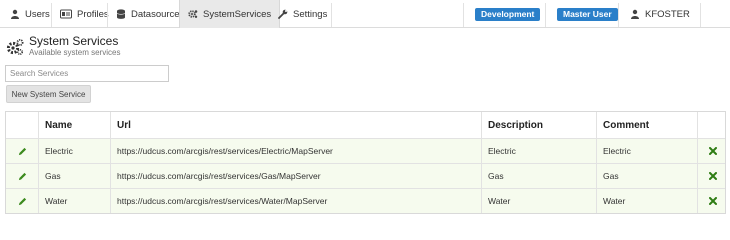 Image resolution: width=730 pixels, height=240 pixels. What do you see at coordinates (74, 151) in the screenshot?
I see `cell-name: Electric` at bounding box center [74, 151].